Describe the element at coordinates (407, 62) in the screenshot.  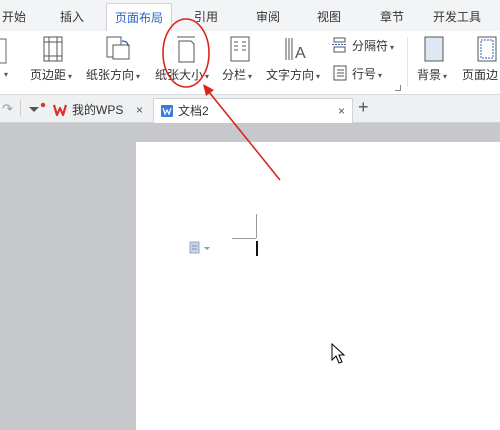
I see `ribbon-divider` at that location.